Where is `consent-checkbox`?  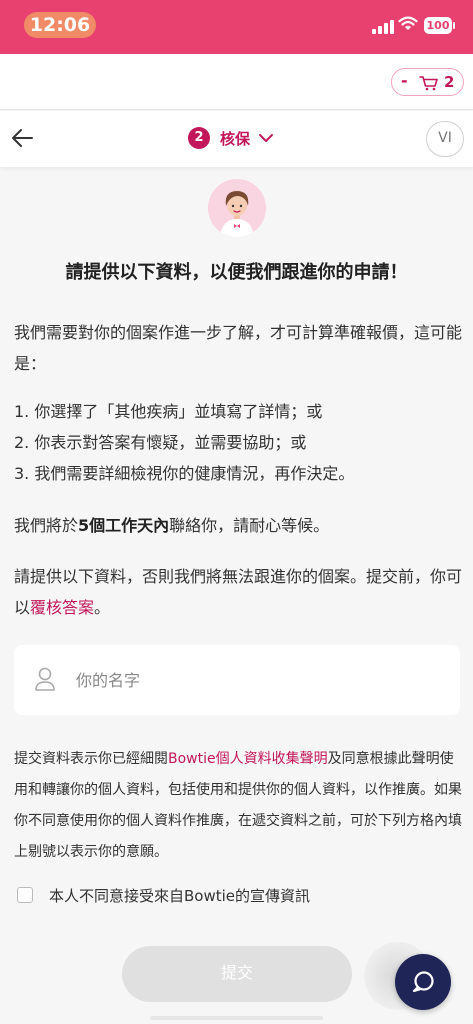 consent-checkbox is located at coordinates (25, 895).